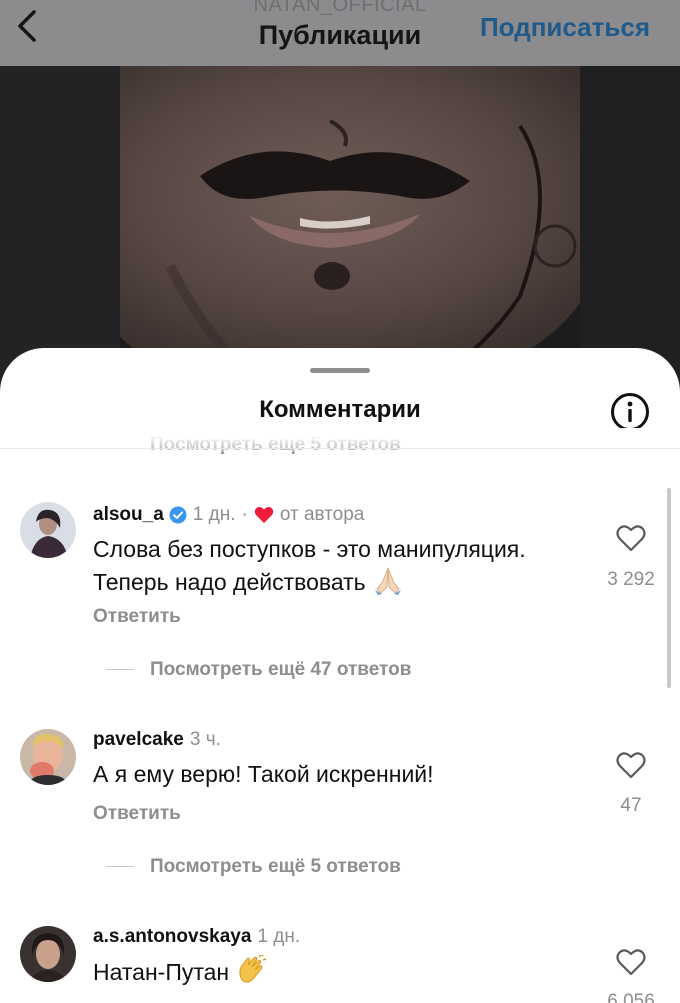 The image size is (680, 1003). I want to click on comment-text: Натан-Путан, so click(343, 971).